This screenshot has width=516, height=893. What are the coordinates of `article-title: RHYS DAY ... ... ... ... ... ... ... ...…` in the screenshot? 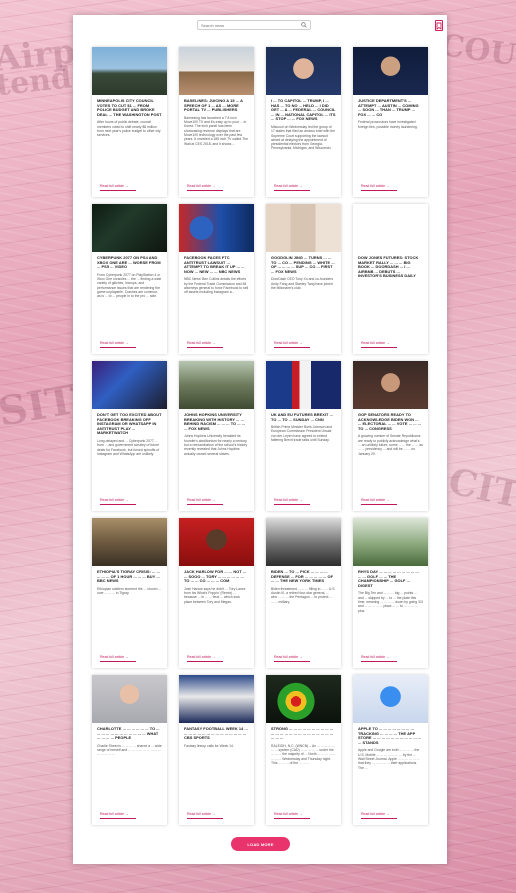 It's located at (390, 577).